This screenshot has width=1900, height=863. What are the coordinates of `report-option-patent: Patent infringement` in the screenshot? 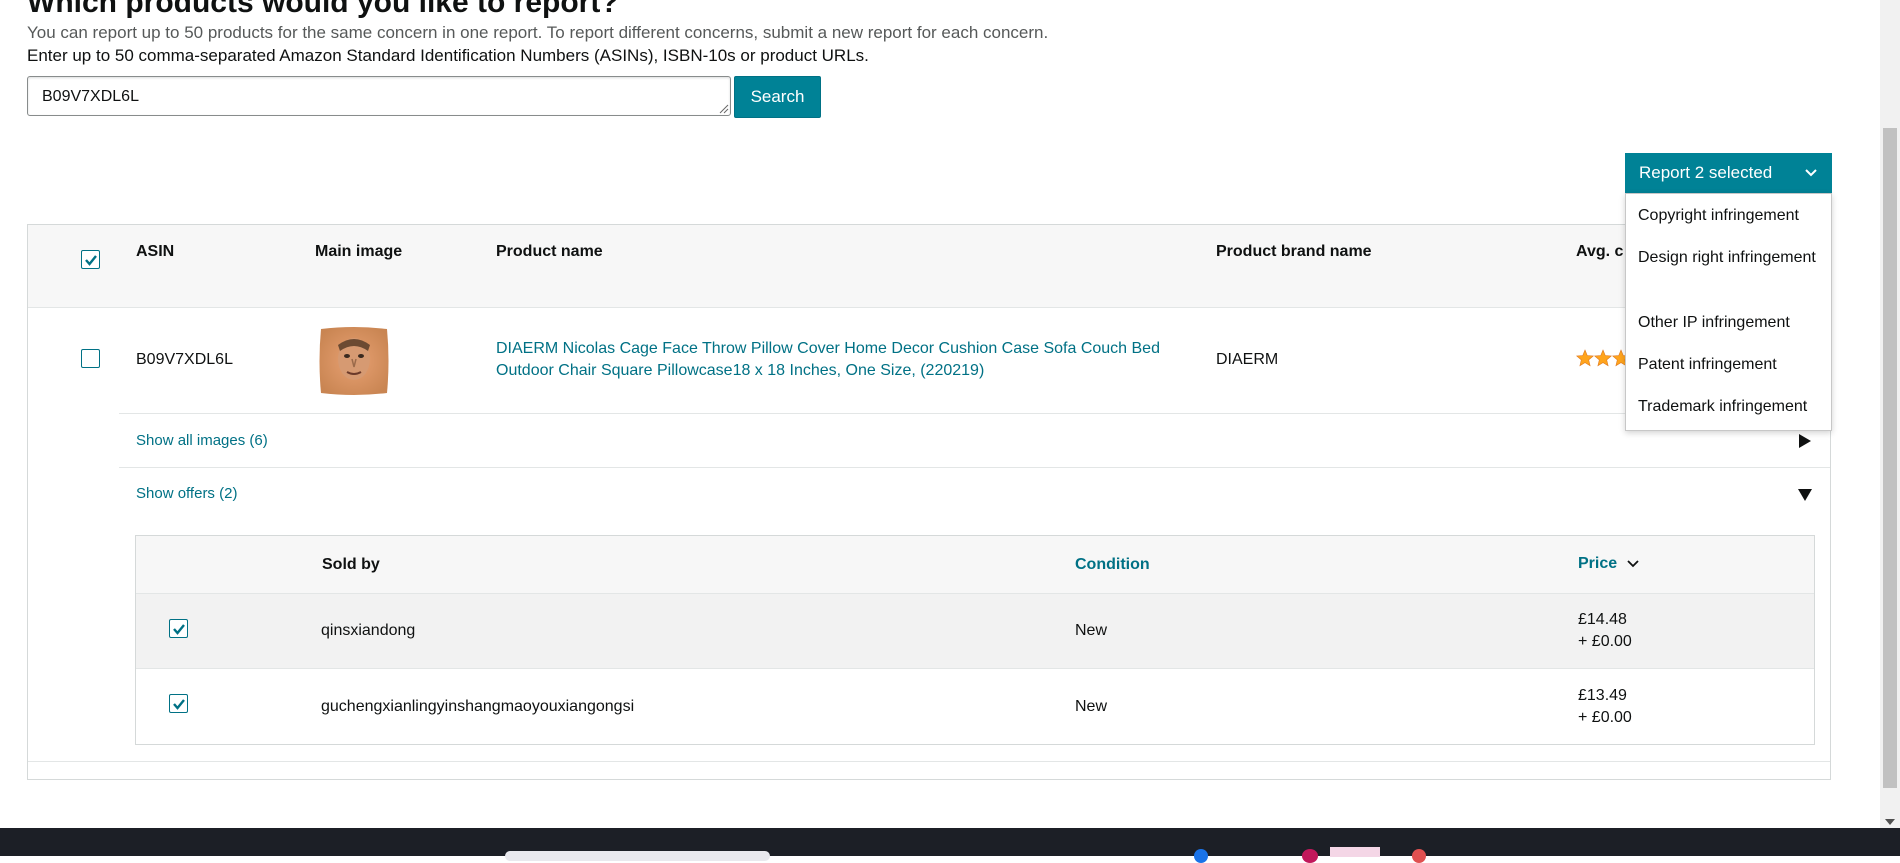 It's located at (1730, 364).